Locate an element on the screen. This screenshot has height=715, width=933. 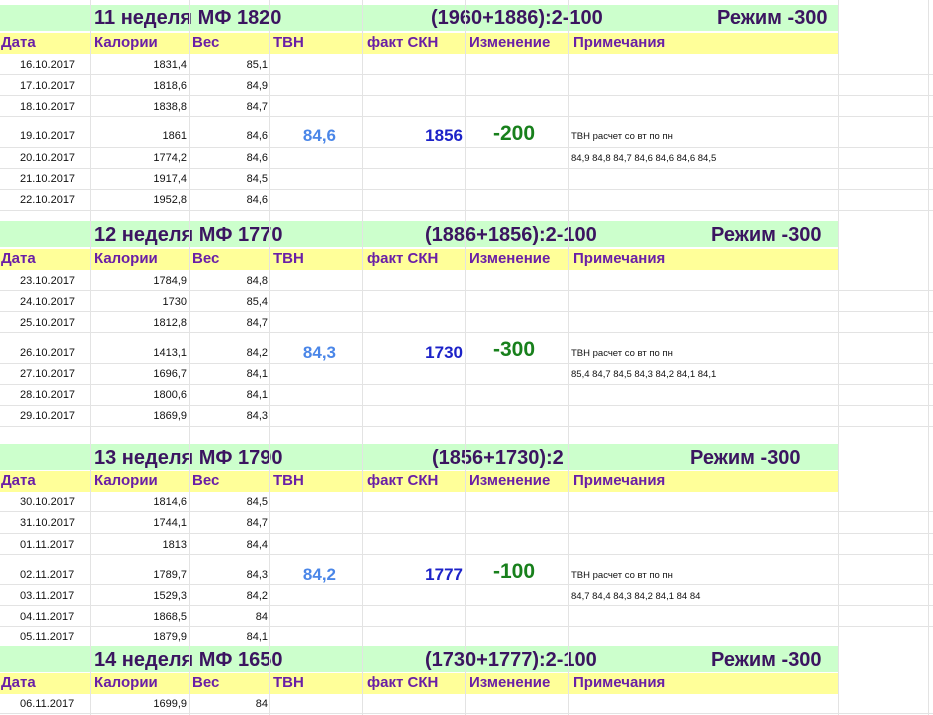
cell-calories: 1730 is located at coordinates (138, 302).